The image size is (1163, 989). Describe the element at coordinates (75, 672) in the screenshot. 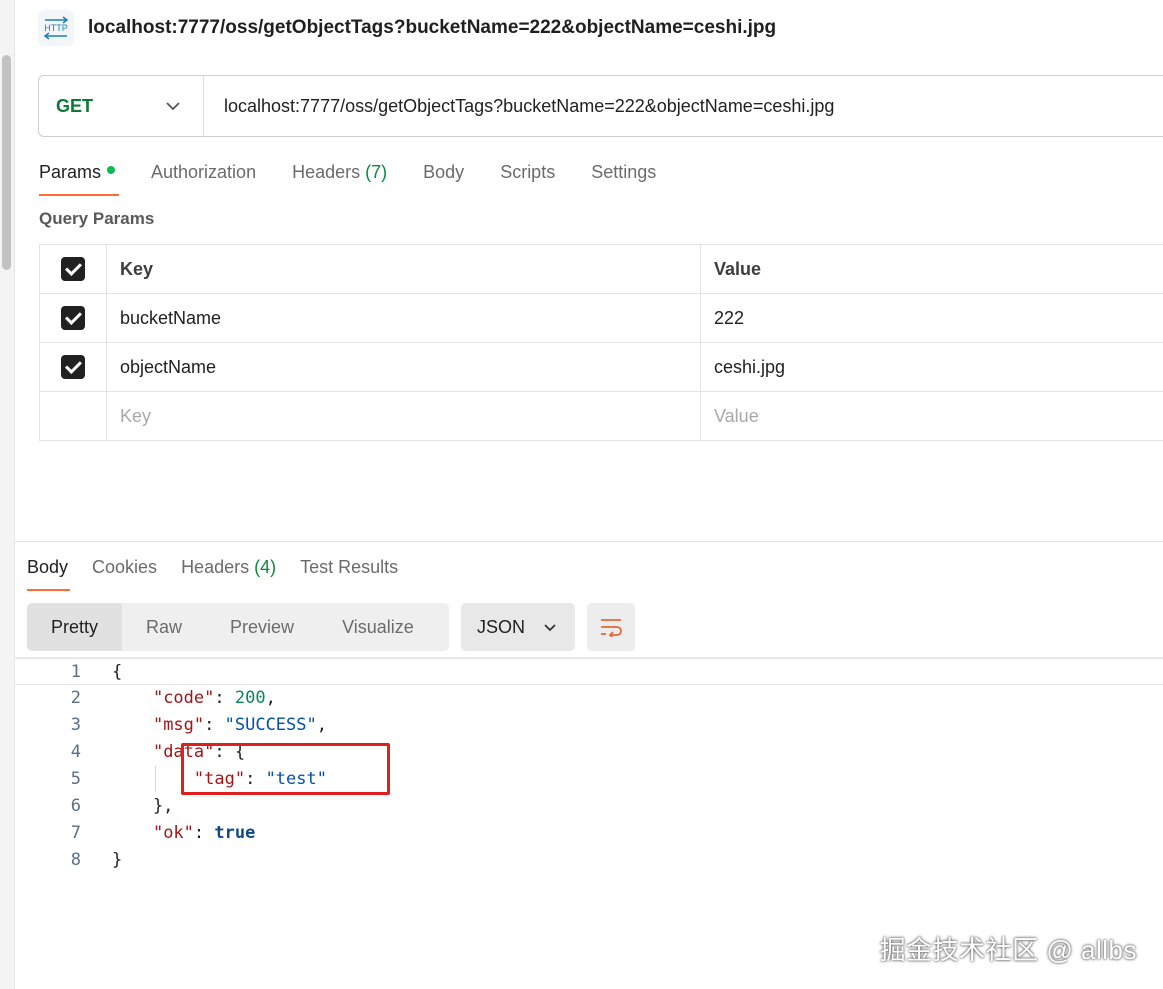

I see `line-number: 1` at that location.